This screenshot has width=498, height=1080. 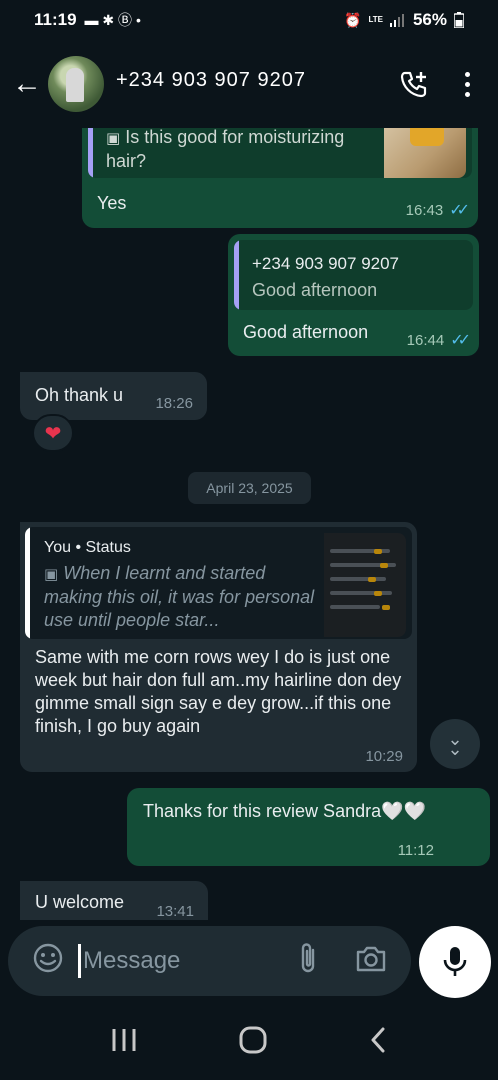 I want to click on alarm-icon: ⏰, so click(x=353, y=19).